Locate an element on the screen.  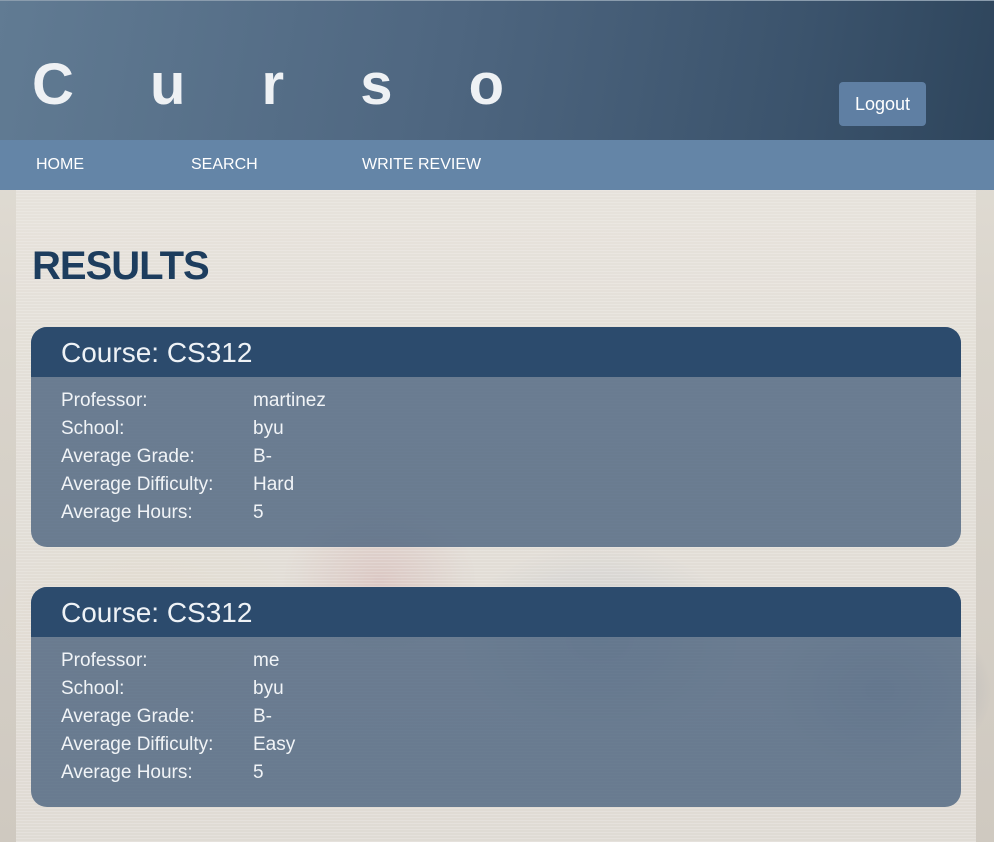
professor-row: Professor: me is located at coordinates (511, 661).